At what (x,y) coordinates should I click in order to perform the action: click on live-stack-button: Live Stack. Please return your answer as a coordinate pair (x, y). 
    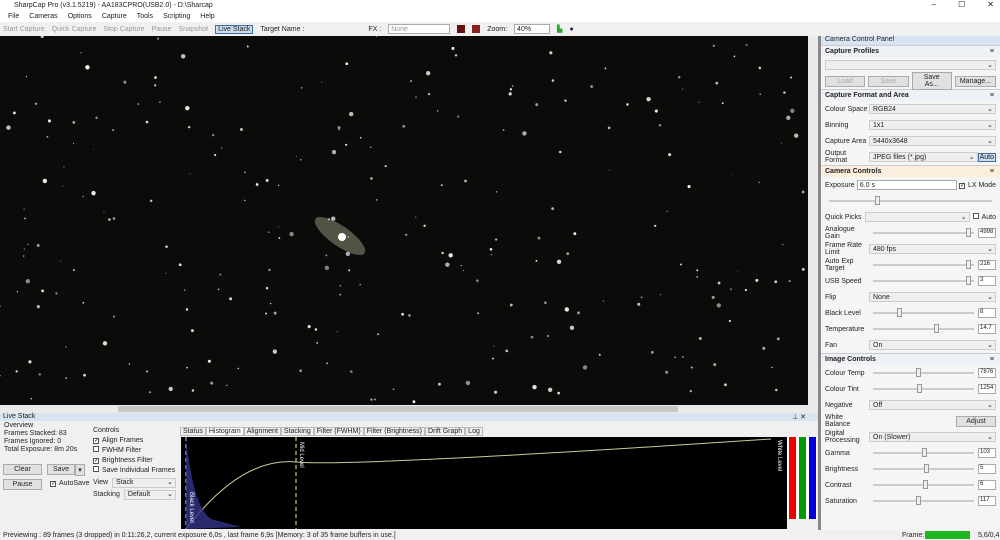
    Looking at the image, I should click on (234, 29).